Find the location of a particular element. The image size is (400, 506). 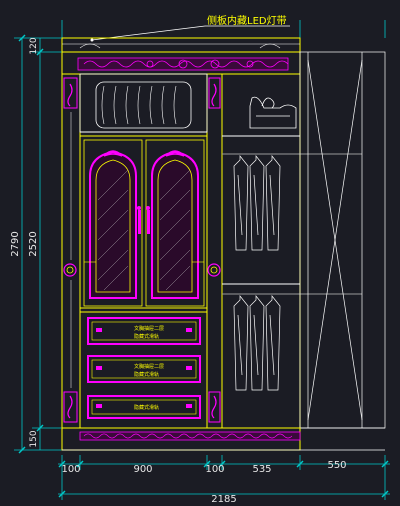

drawer-3-label: 隐藏式滑轨 is located at coordinates (146, 407).